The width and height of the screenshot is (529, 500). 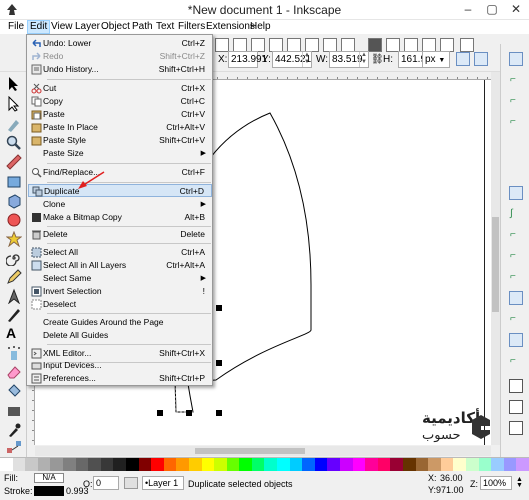 What do you see at coordinates (496, 483) in the screenshot?
I see `zoom-input: 100%` at bounding box center [496, 483].